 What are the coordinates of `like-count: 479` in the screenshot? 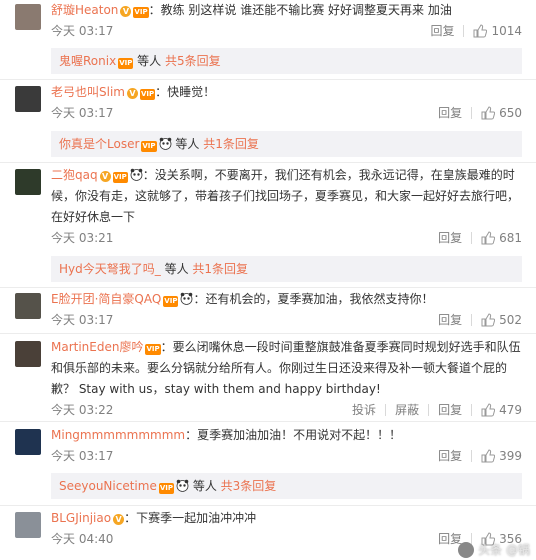 It's located at (510, 410).